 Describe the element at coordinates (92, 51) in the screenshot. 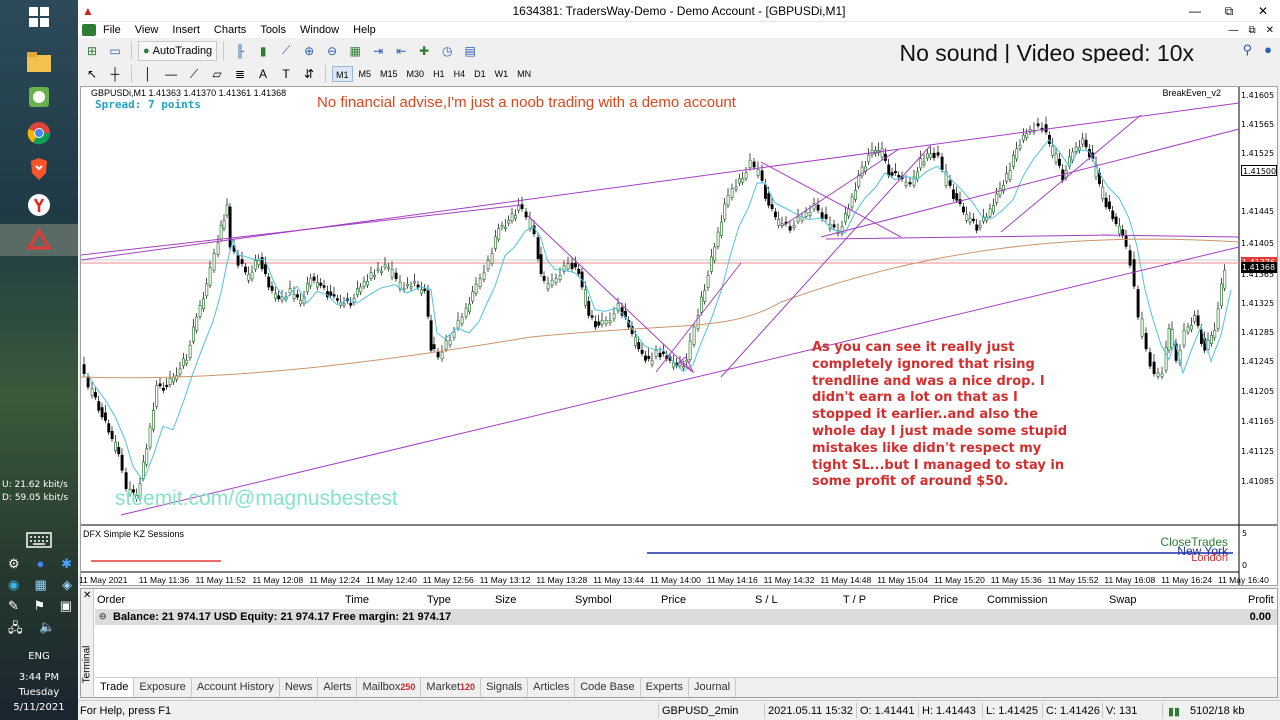

I see `new-chart-icon: ⊞` at that location.